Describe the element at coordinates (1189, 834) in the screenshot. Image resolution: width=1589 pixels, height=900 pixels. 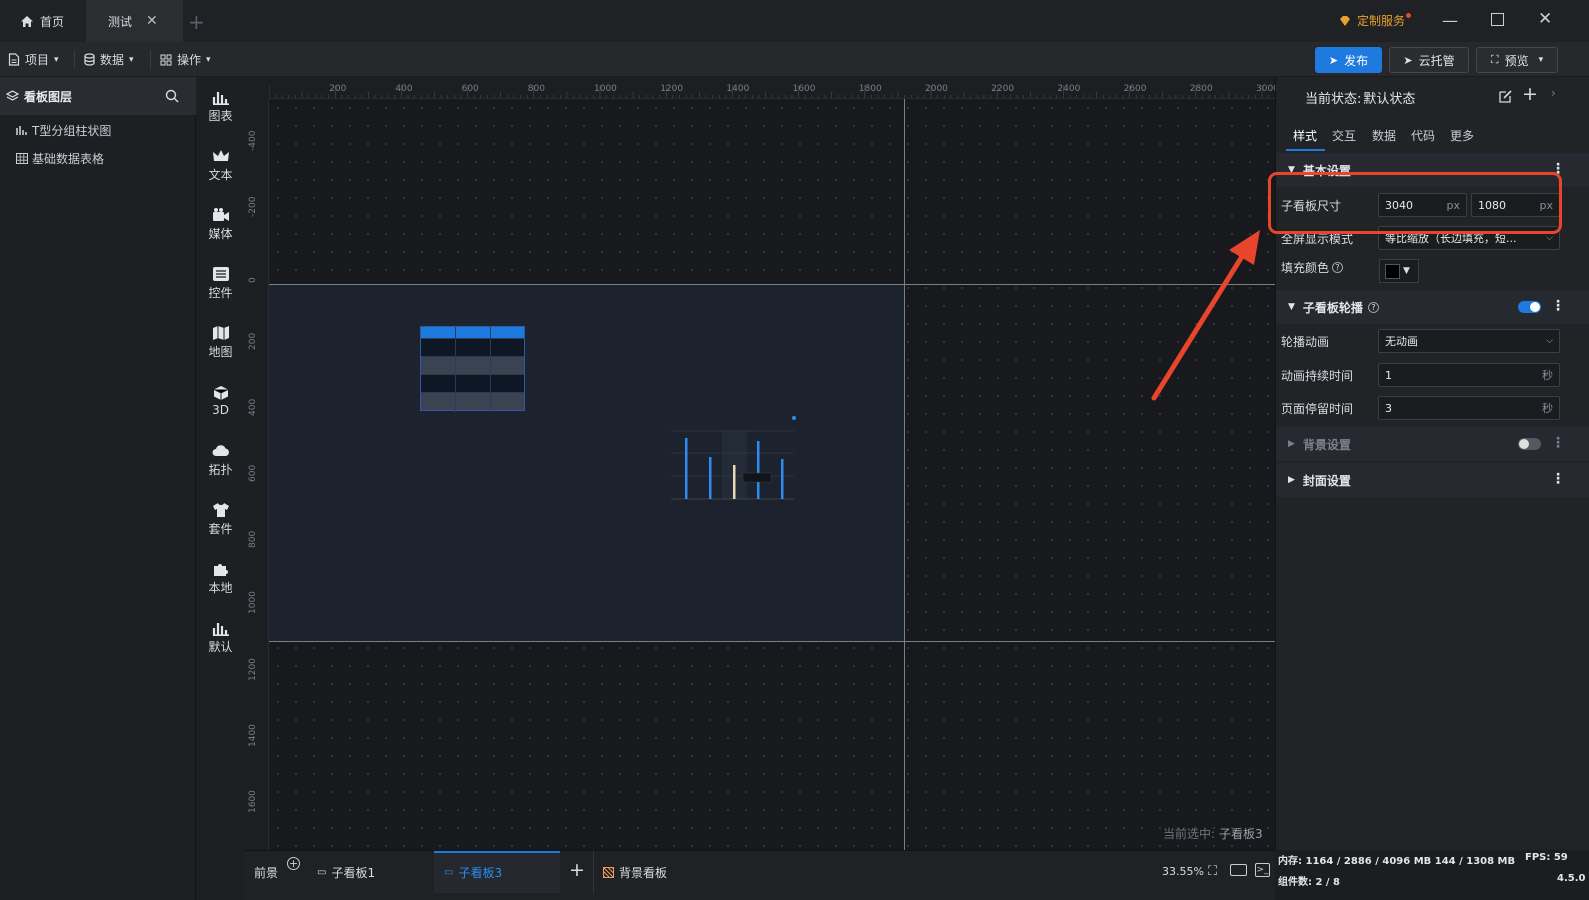
I see `current-selection-label: 当前选中:` at that location.